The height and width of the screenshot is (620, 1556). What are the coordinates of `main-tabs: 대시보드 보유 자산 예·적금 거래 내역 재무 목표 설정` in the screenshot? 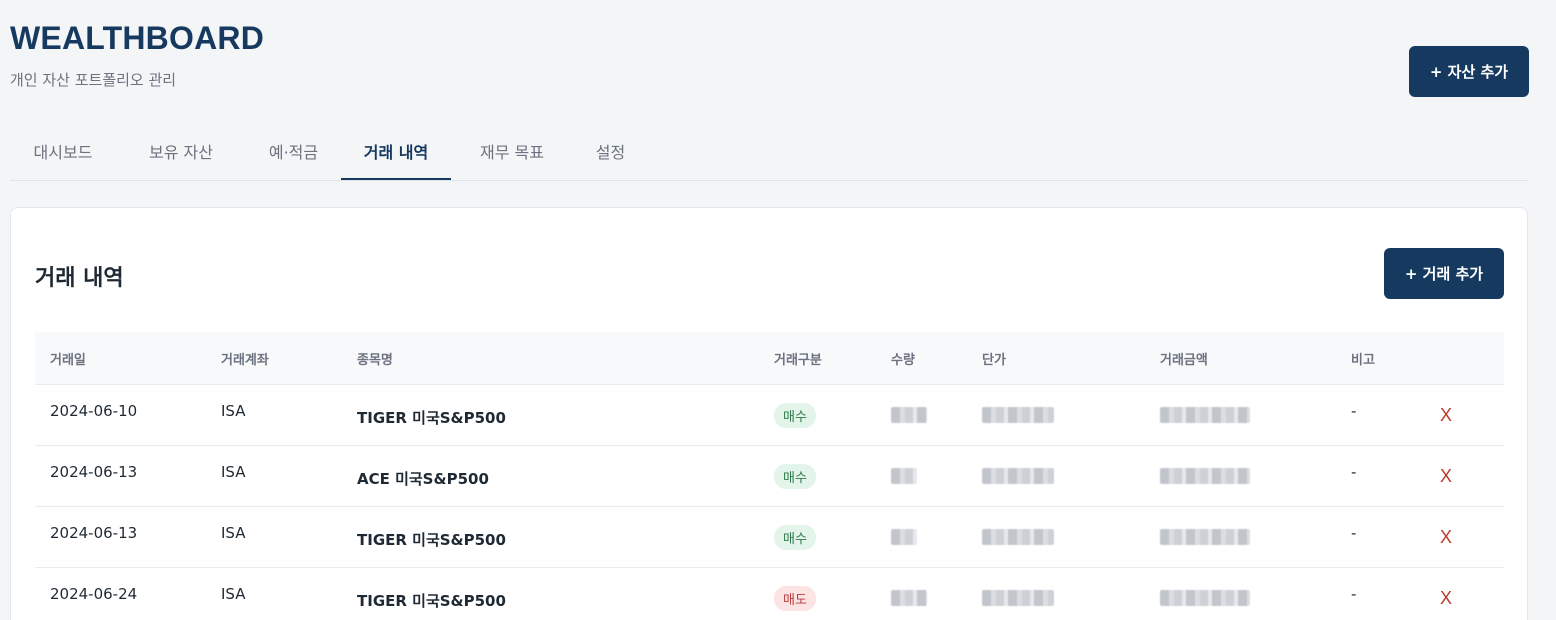 It's located at (769, 152).